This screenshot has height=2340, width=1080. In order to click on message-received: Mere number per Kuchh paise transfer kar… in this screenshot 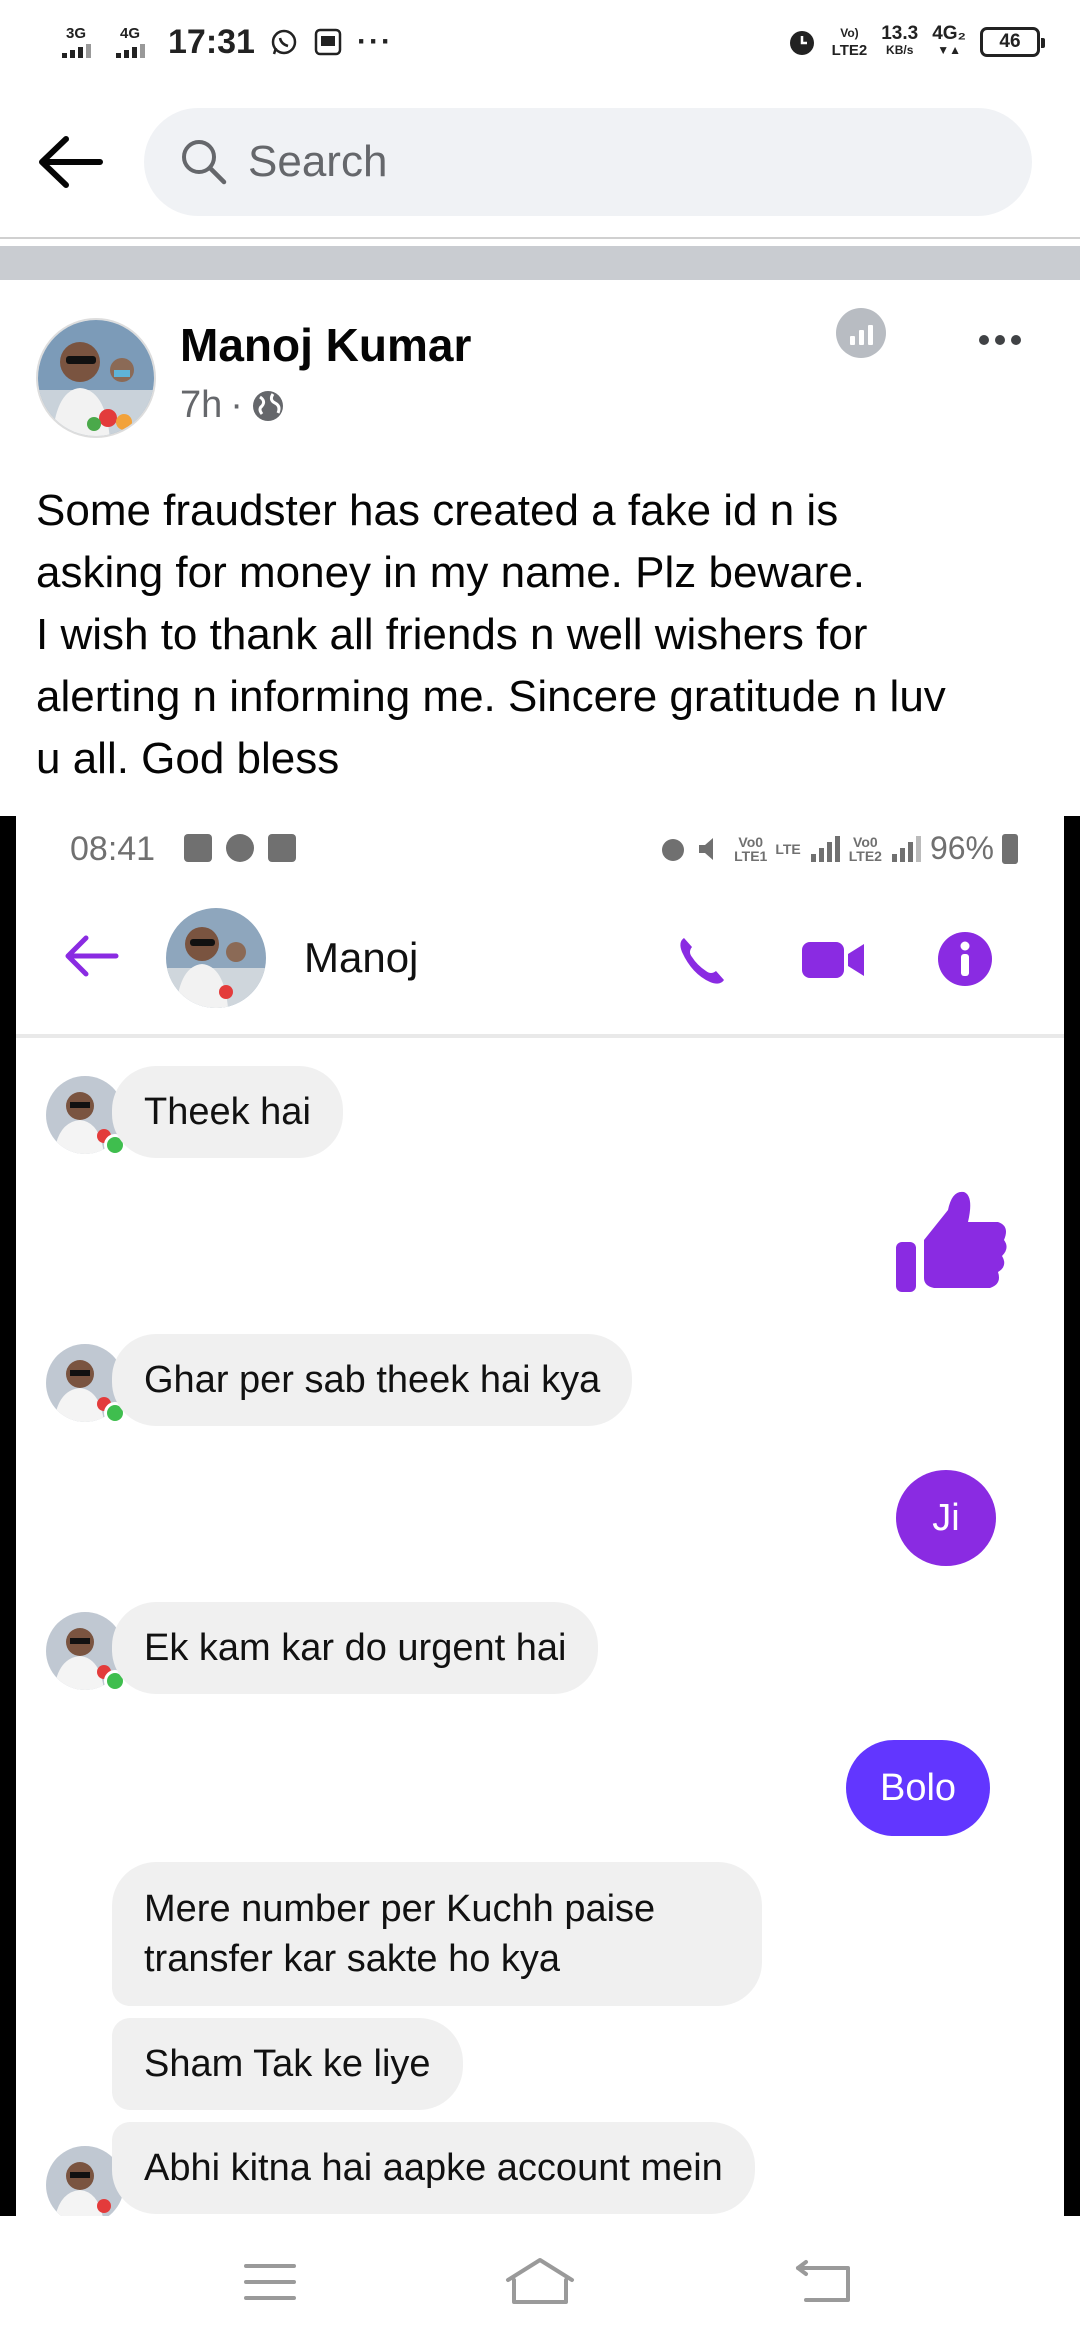, I will do `click(437, 1934)`.